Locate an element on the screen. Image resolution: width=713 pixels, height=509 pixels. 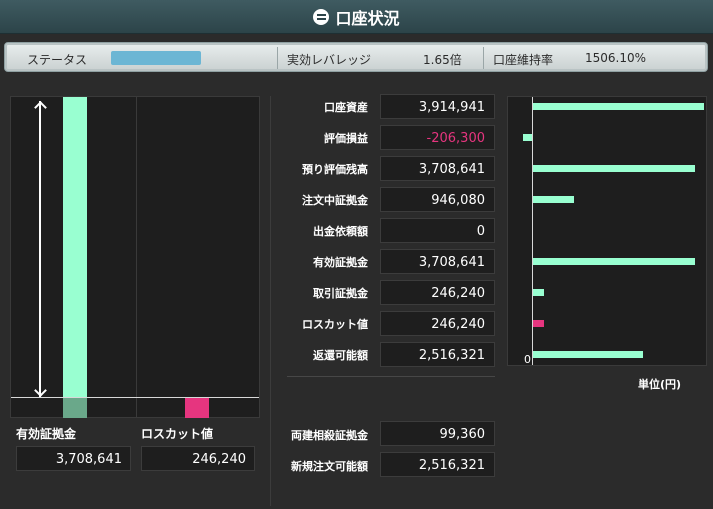
gauge-baseline is located at coordinates (135, 397).